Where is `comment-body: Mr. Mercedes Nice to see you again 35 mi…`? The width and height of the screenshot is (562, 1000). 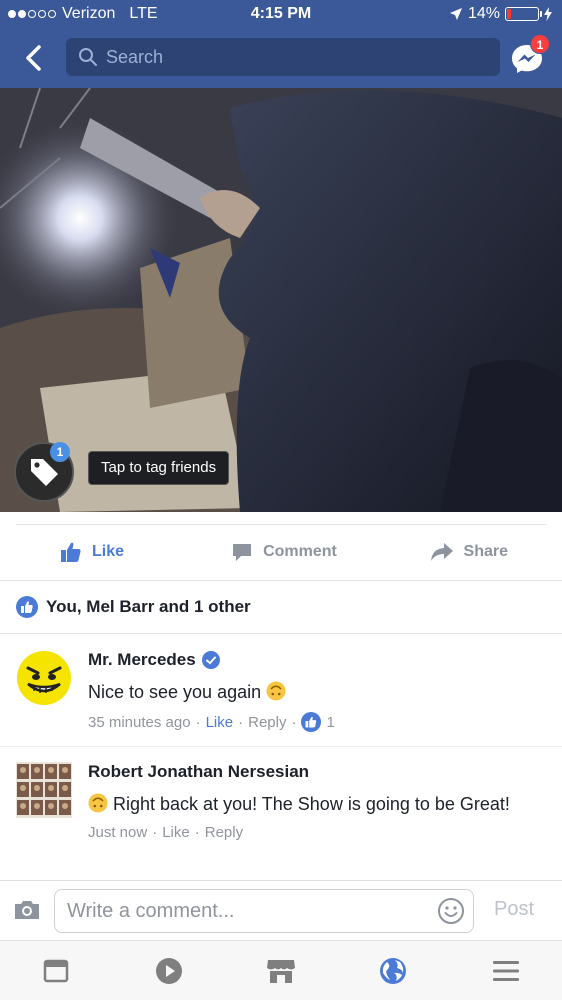
comment-body: Mr. Mercedes Nice to see you again 35 mi… is located at coordinates (315, 691).